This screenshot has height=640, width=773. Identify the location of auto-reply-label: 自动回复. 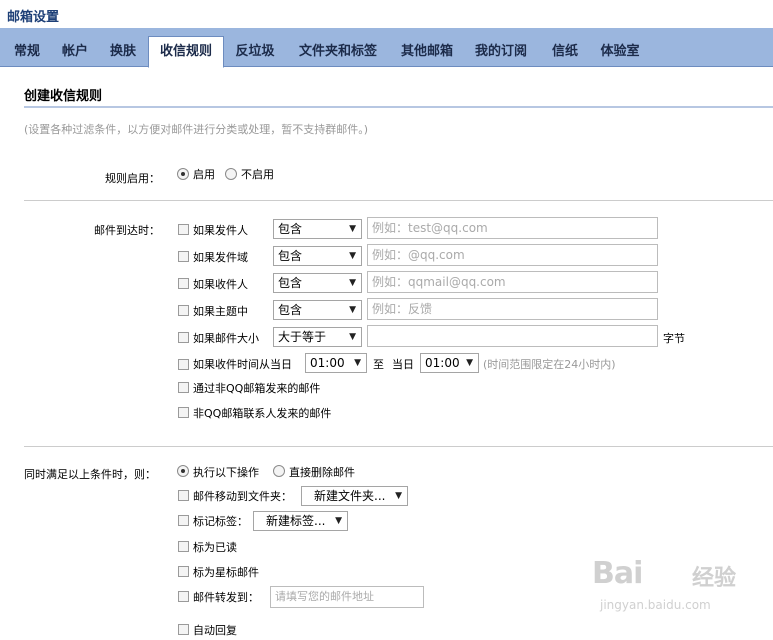
(215, 630).